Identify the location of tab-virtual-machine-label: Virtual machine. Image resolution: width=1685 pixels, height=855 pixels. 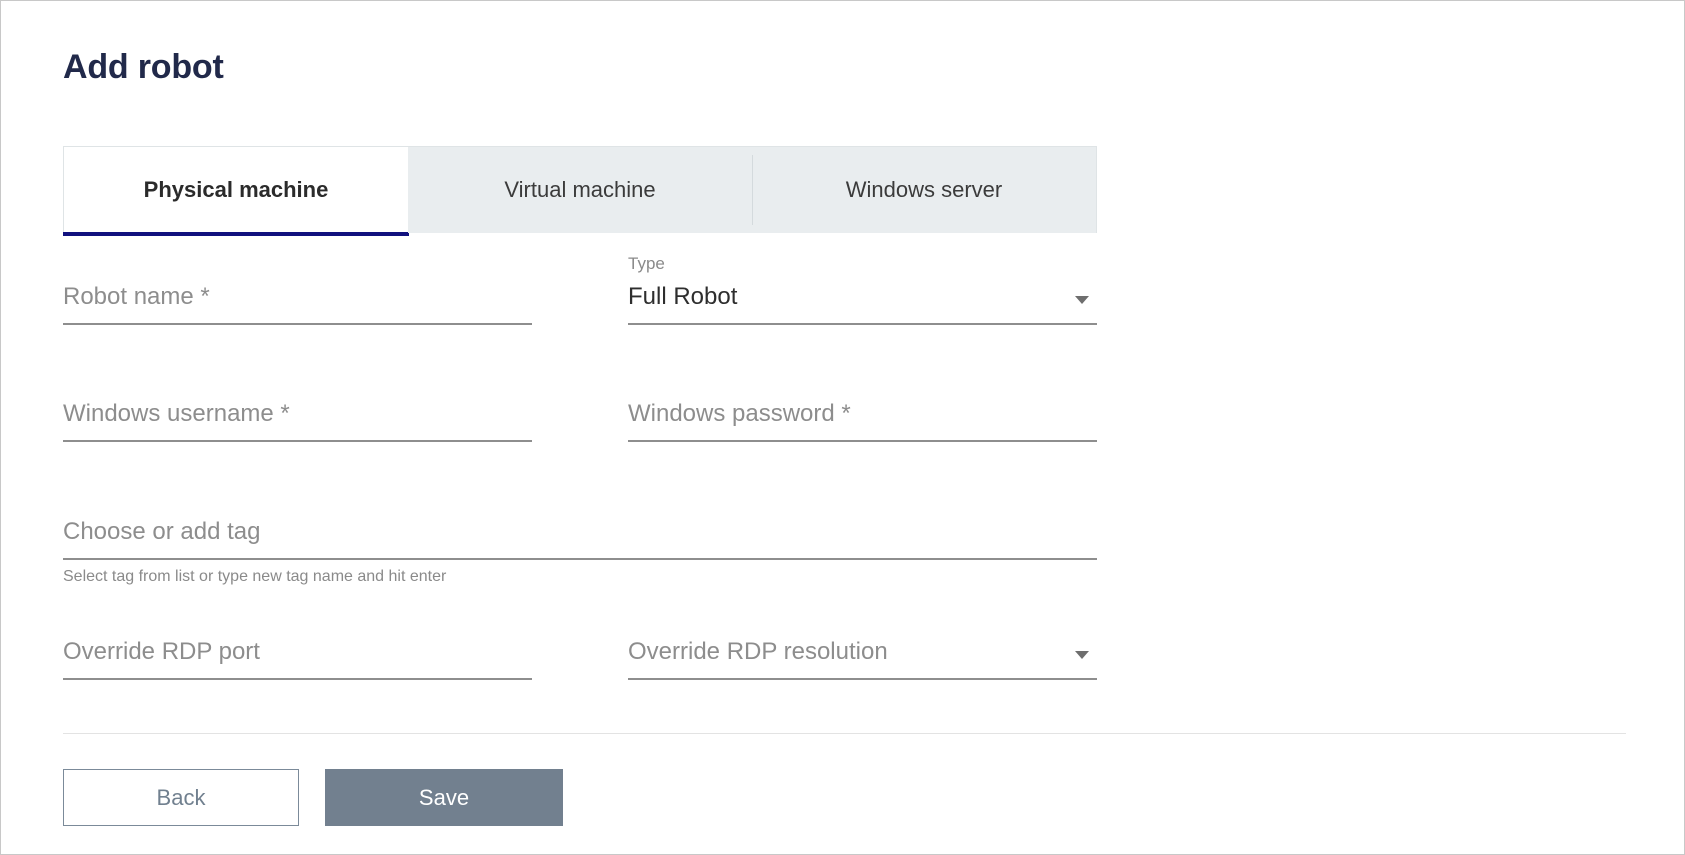
(580, 189).